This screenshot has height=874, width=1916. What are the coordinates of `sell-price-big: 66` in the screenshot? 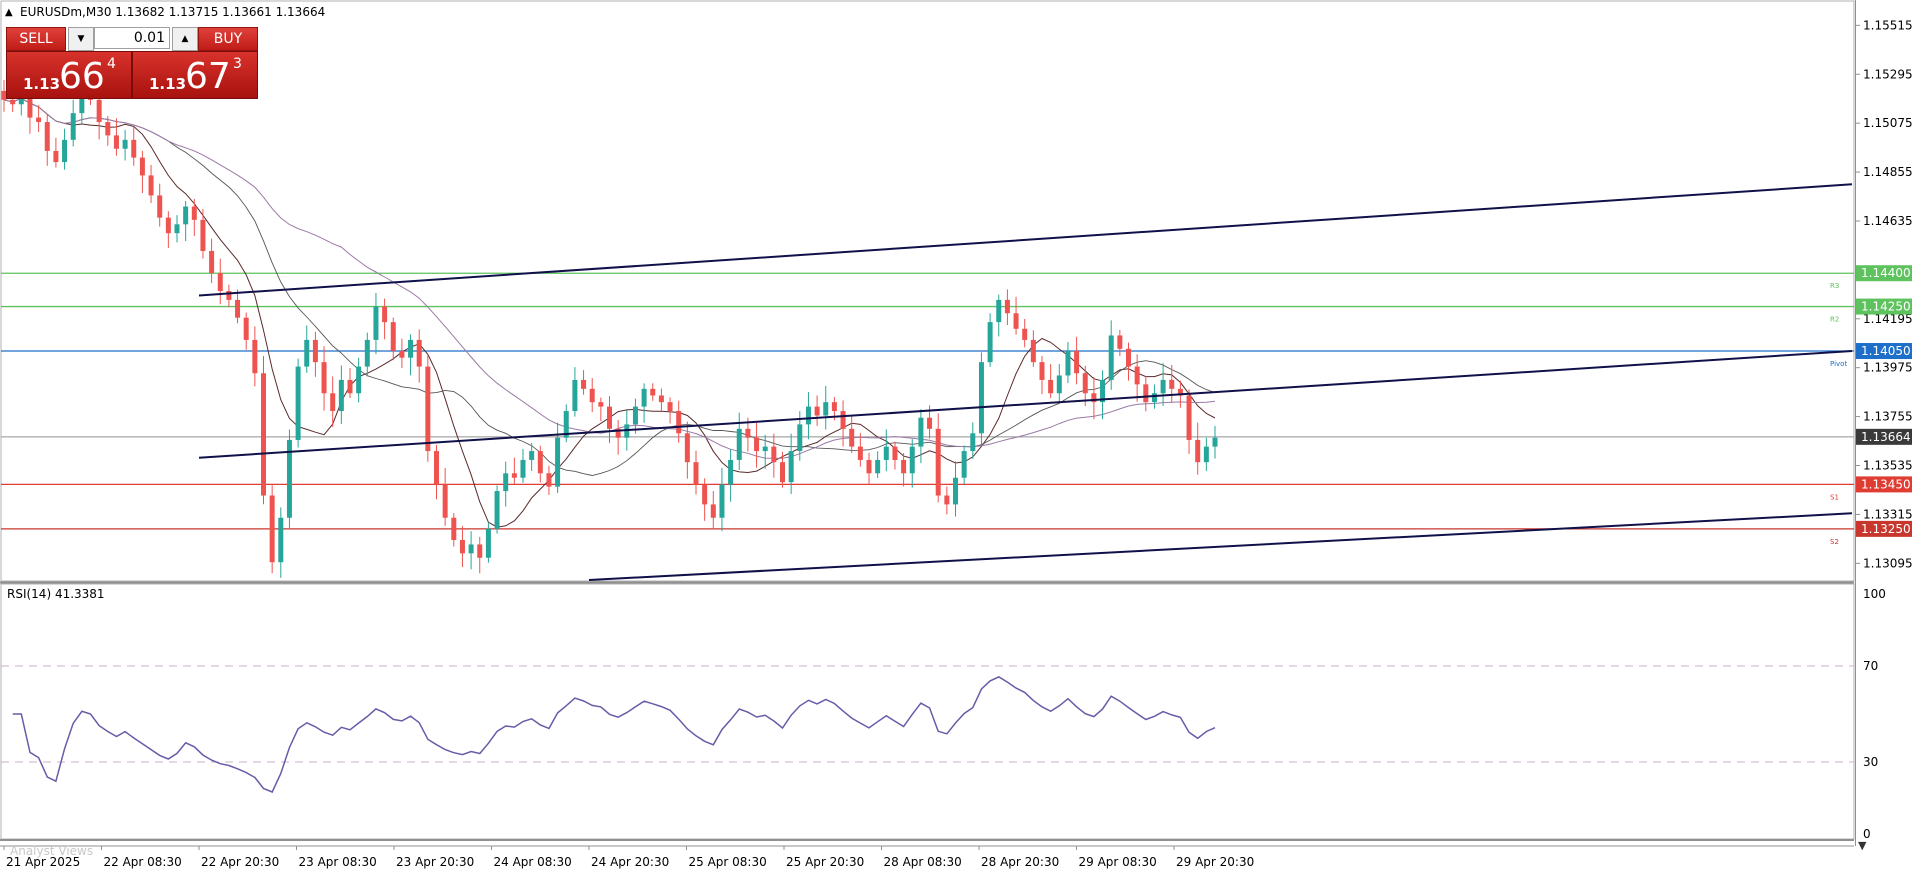 It's located at (82, 76).